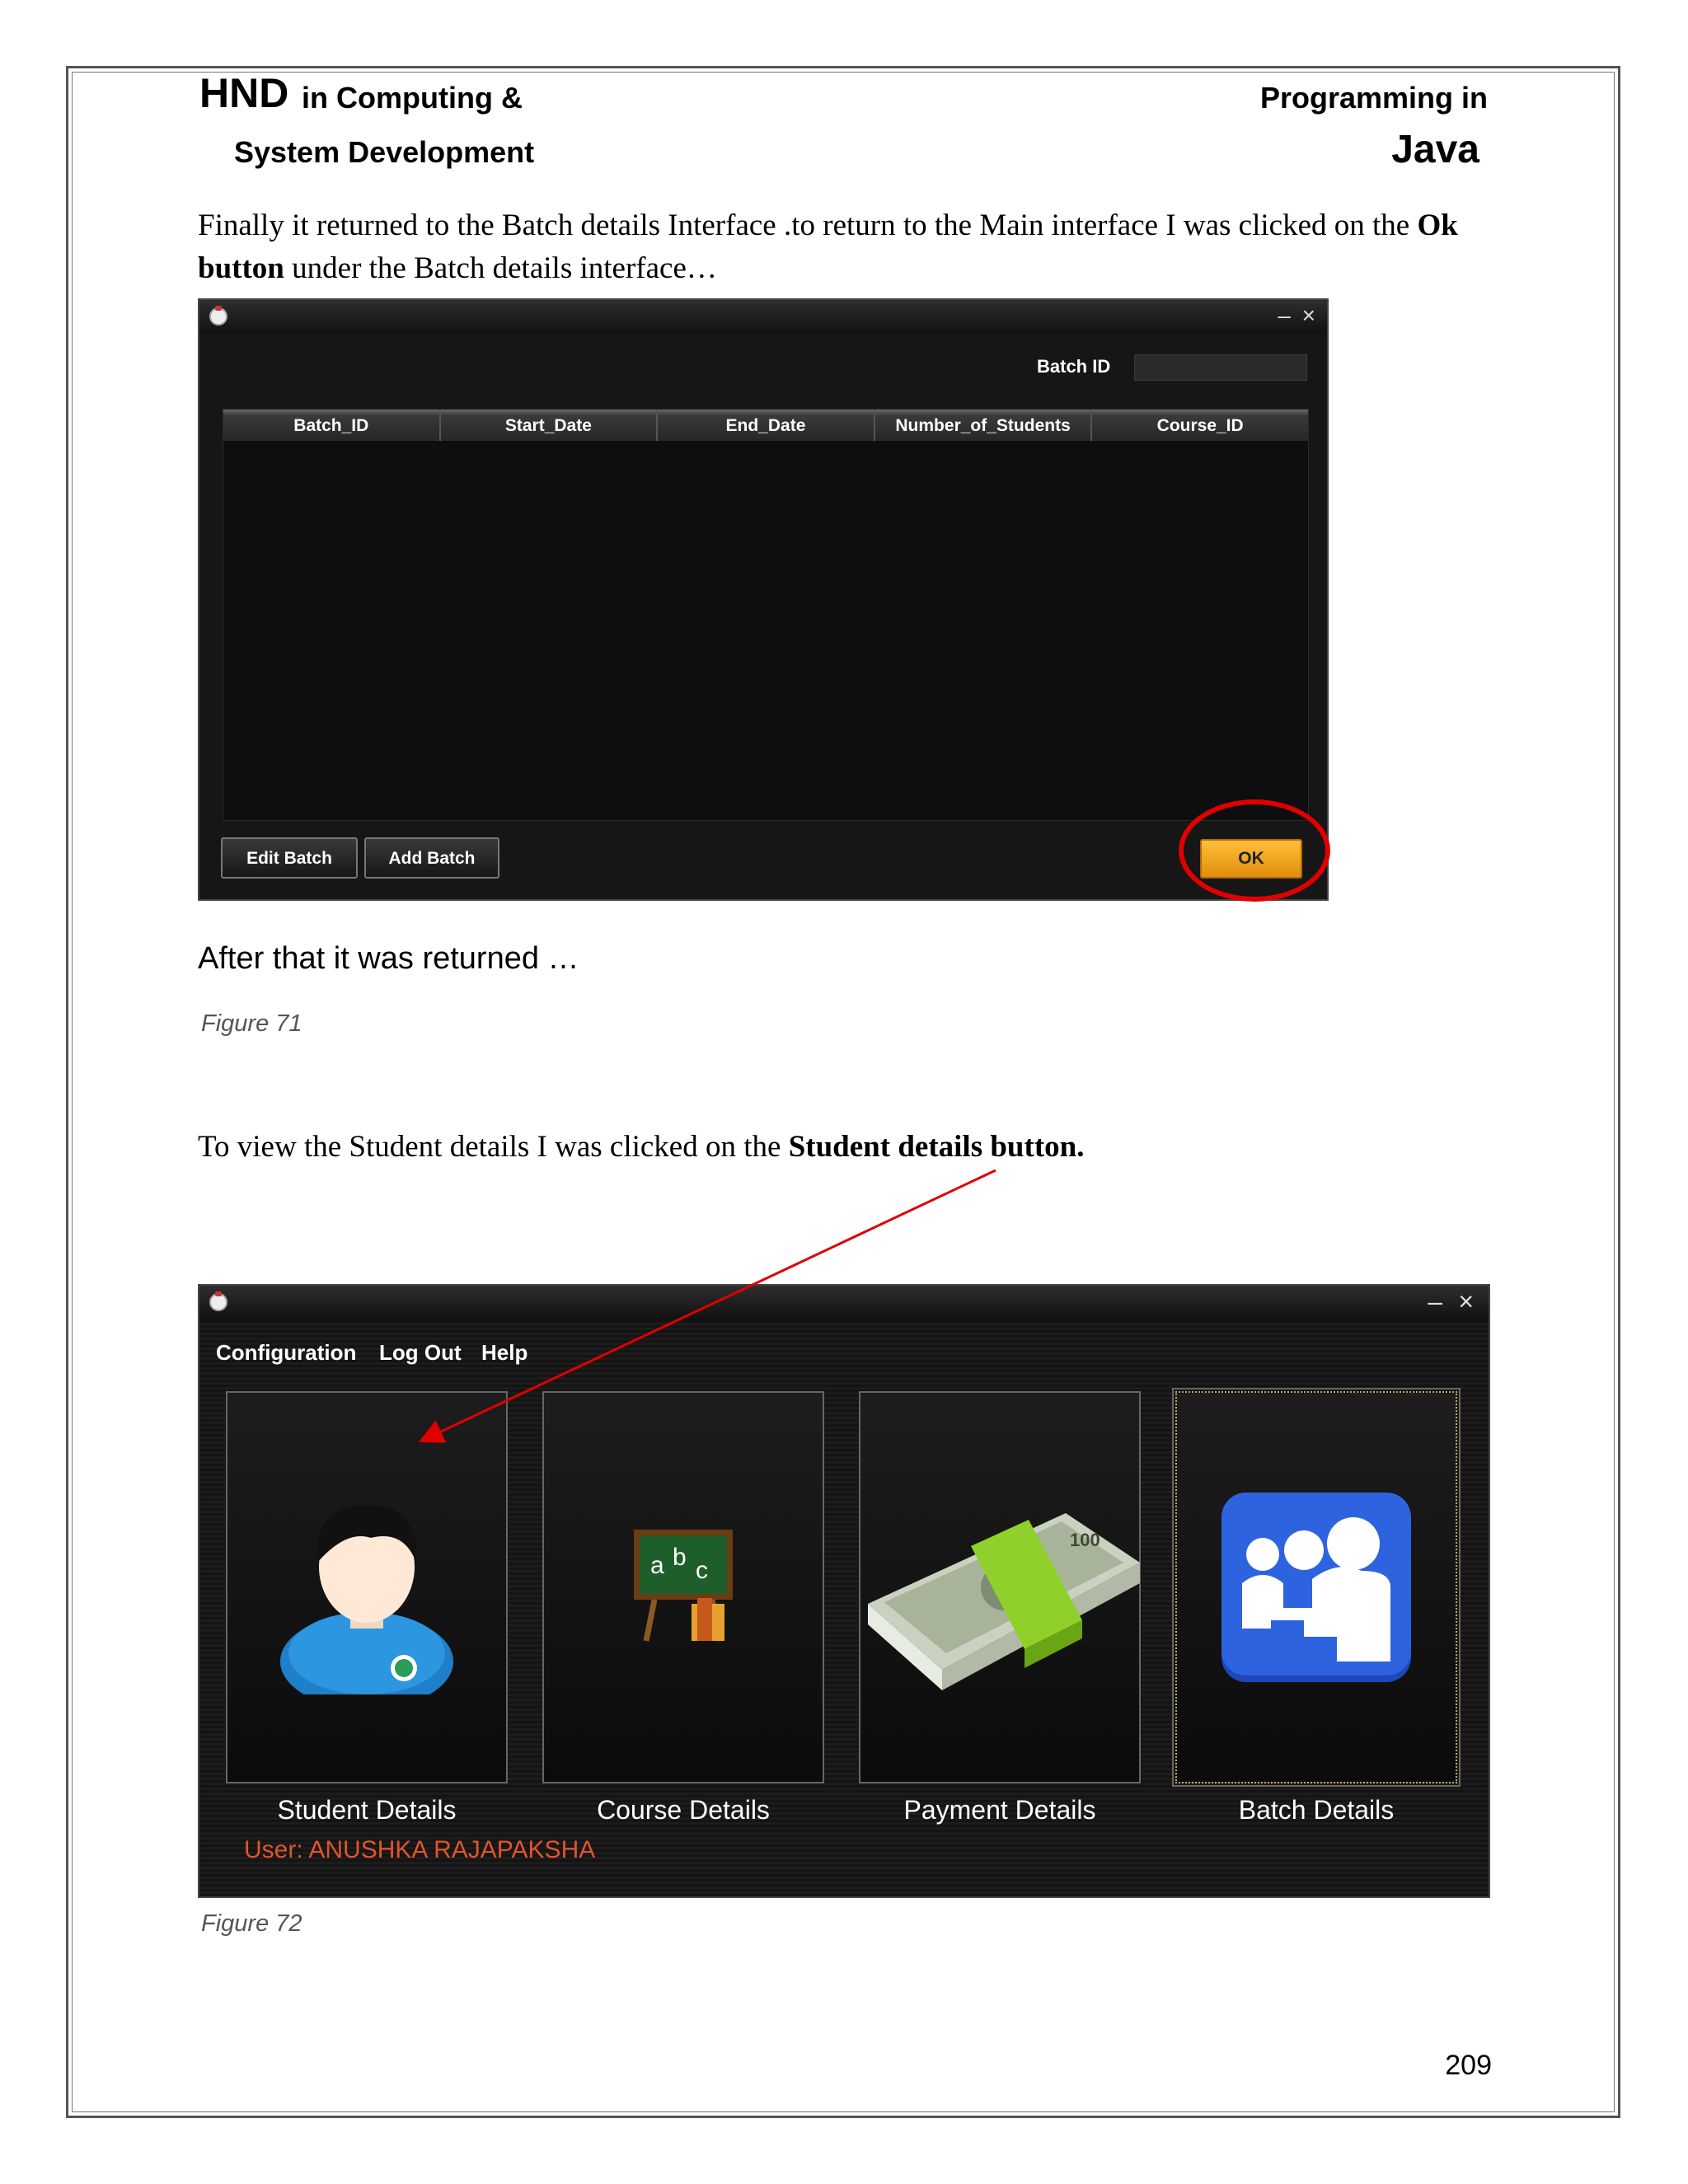 The image size is (1688, 2184). I want to click on batch-details-button, so click(1316, 1587).